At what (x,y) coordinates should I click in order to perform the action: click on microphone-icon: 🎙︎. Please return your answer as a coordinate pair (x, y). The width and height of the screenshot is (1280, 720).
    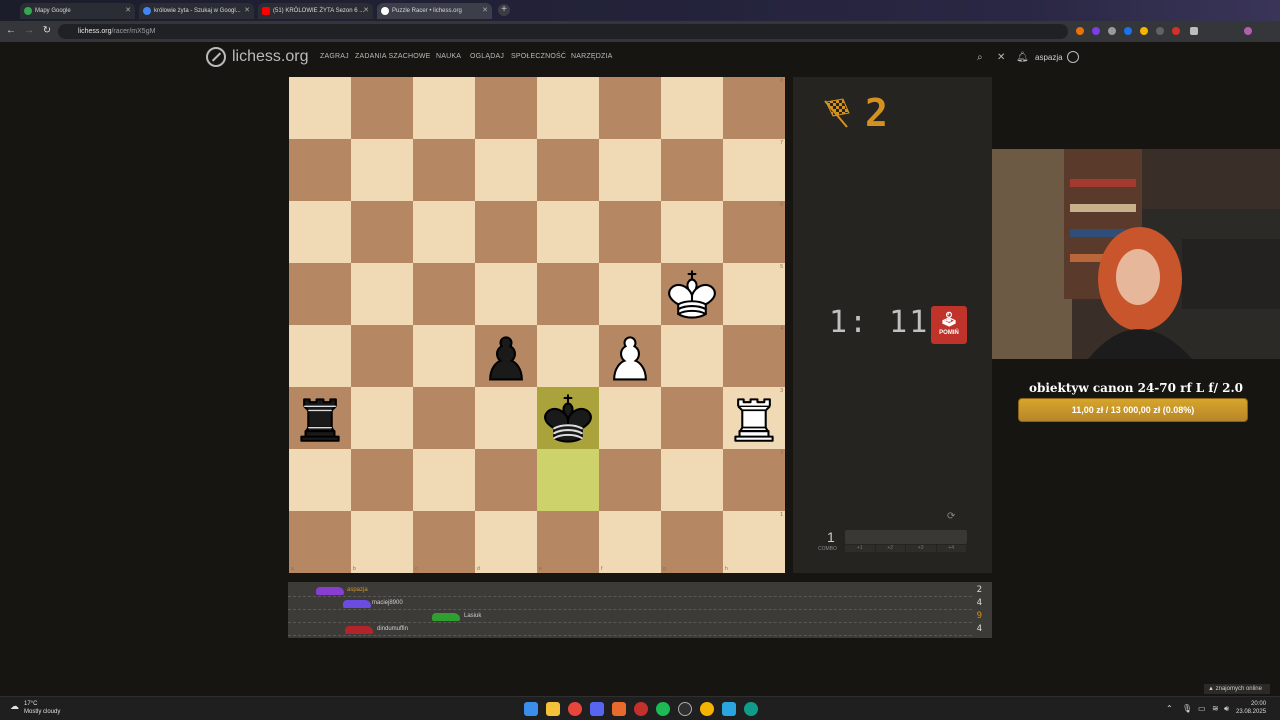
    Looking at the image, I should click on (1187, 708).